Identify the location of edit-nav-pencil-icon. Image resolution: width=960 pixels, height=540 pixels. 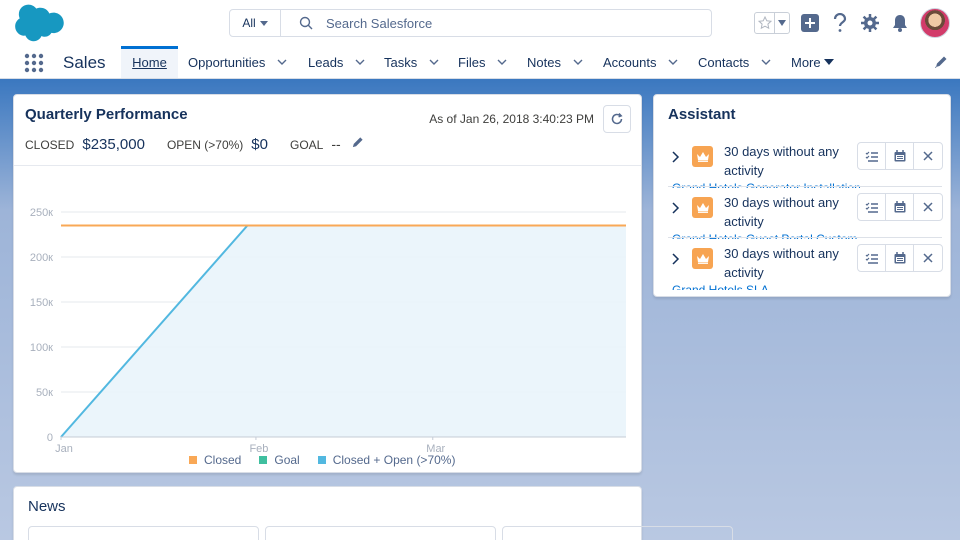
(941, 62).